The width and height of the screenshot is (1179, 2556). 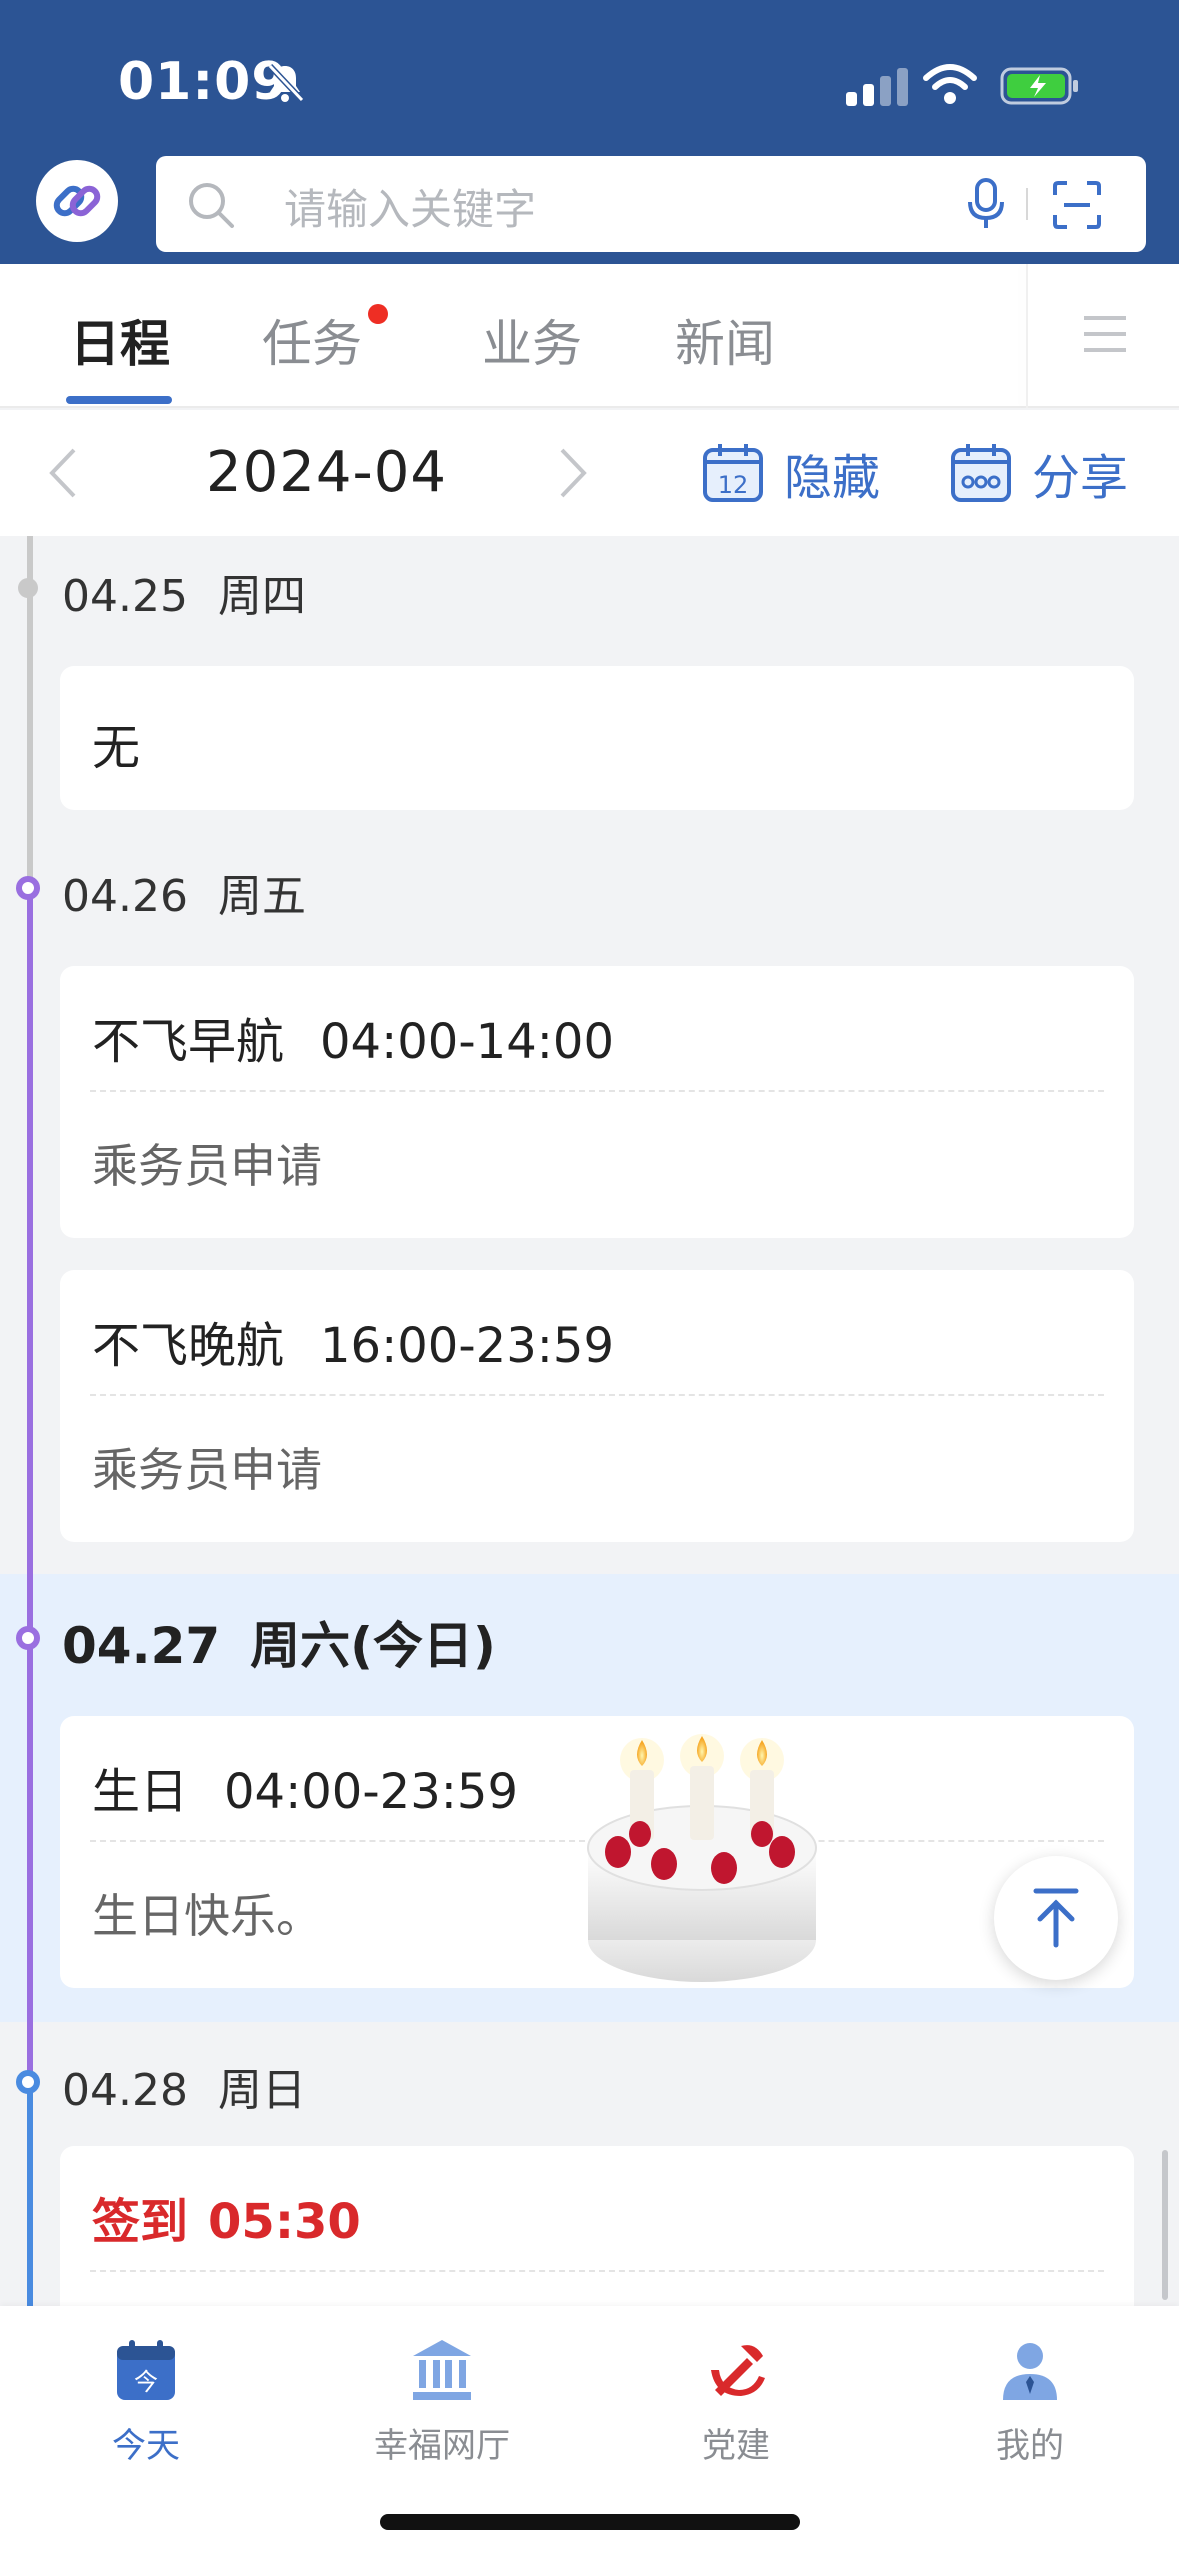 I want to click on day-weekday: 周五, so click(x=261, y=896).